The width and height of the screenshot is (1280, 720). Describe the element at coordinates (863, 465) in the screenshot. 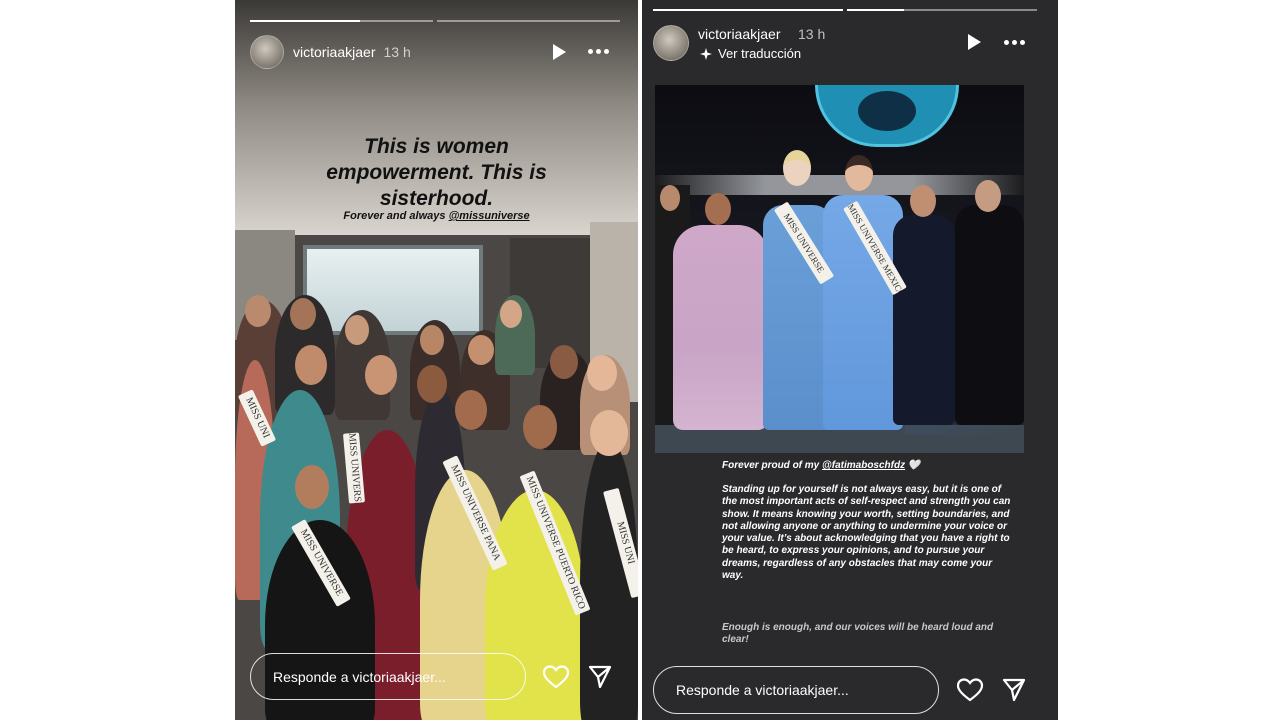

I see `mention-link: @fatimaboschfdz` at that location.